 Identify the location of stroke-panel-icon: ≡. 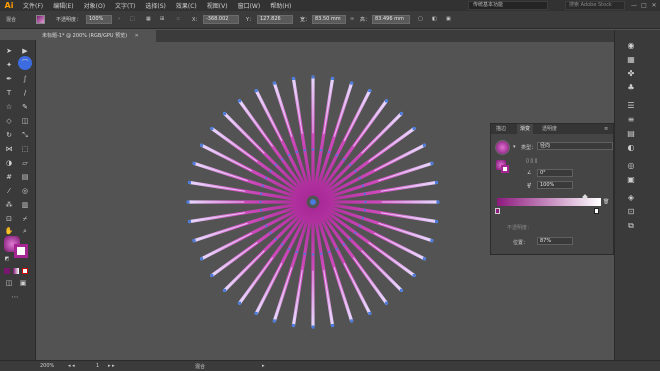
(631, 120).